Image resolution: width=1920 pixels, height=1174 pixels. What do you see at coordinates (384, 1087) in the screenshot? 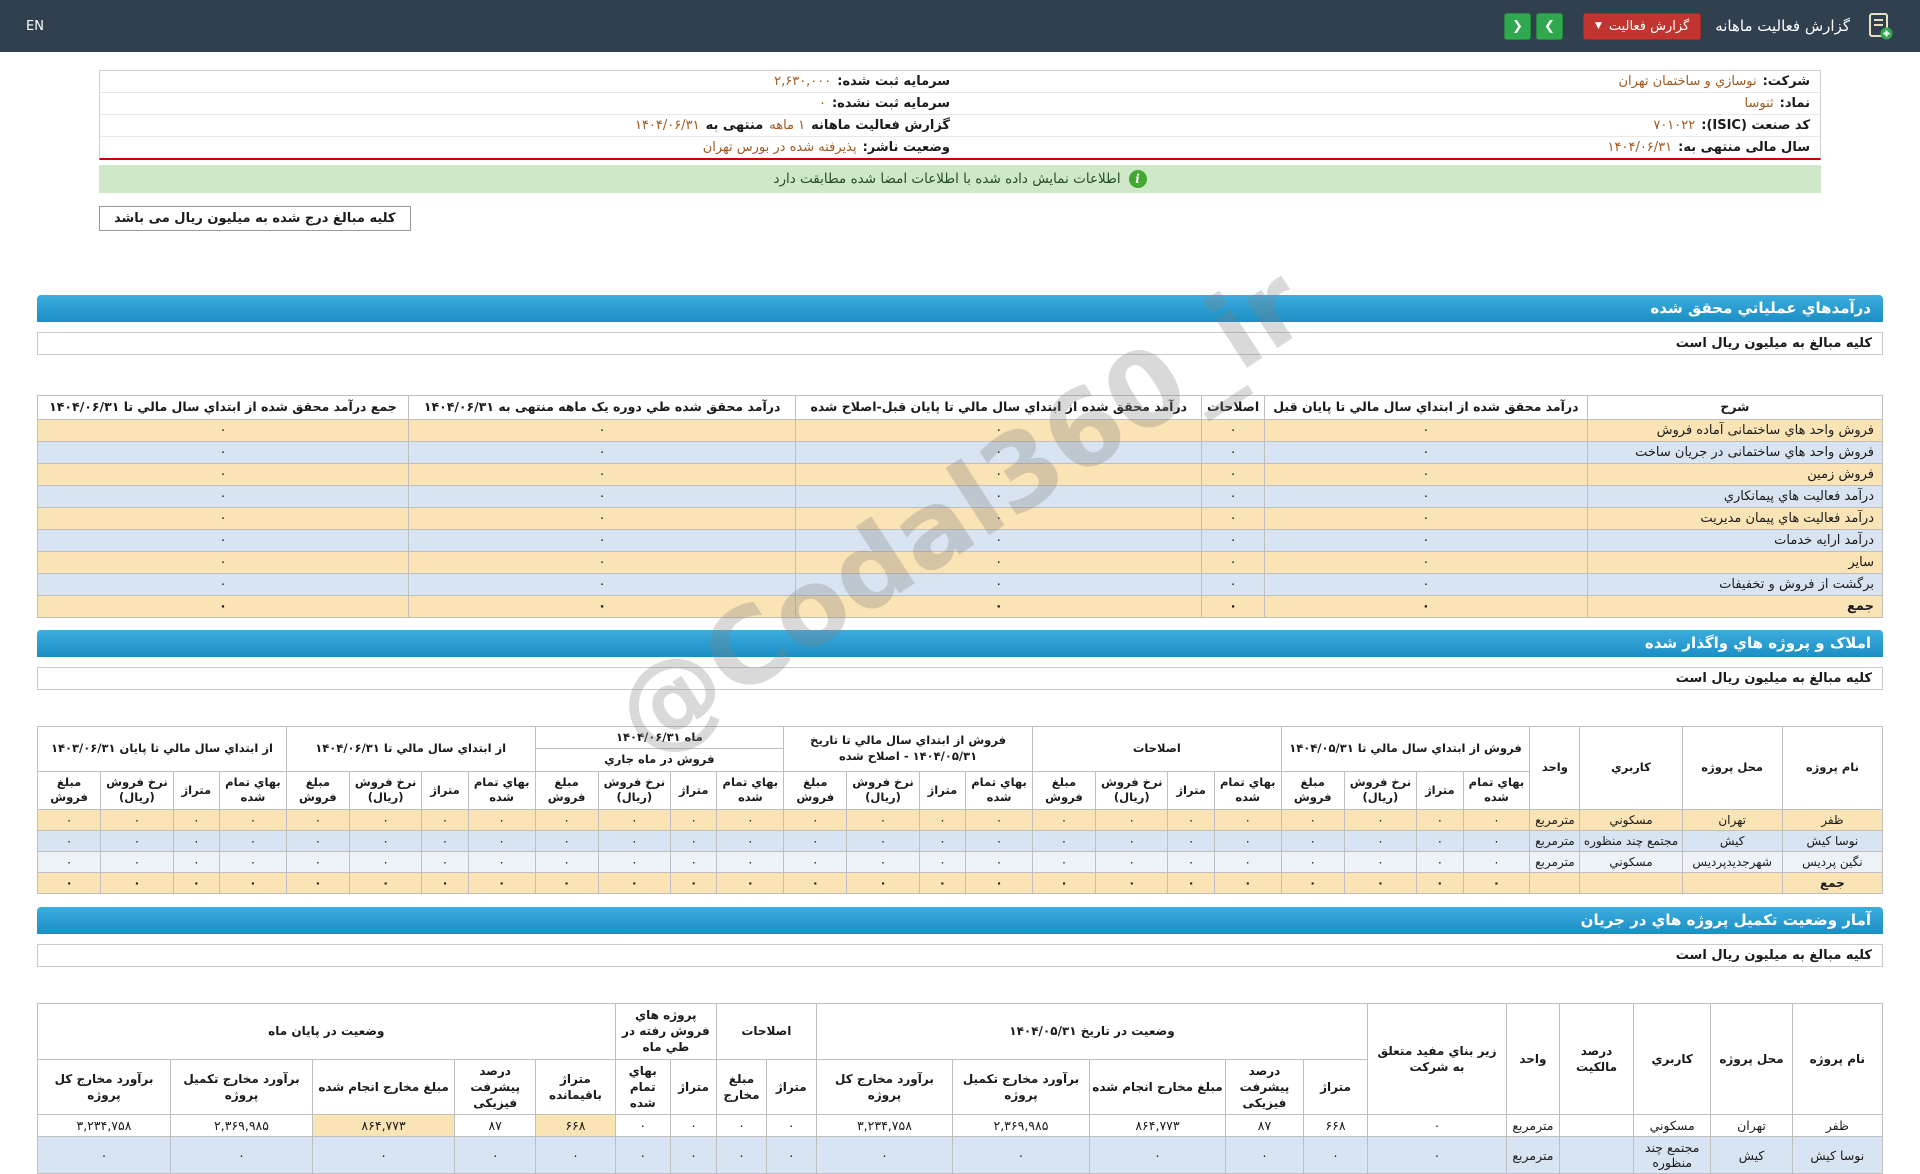
I see `column-header: مبلغ مخارج انجام شده` at bounding box center [384, 1087].